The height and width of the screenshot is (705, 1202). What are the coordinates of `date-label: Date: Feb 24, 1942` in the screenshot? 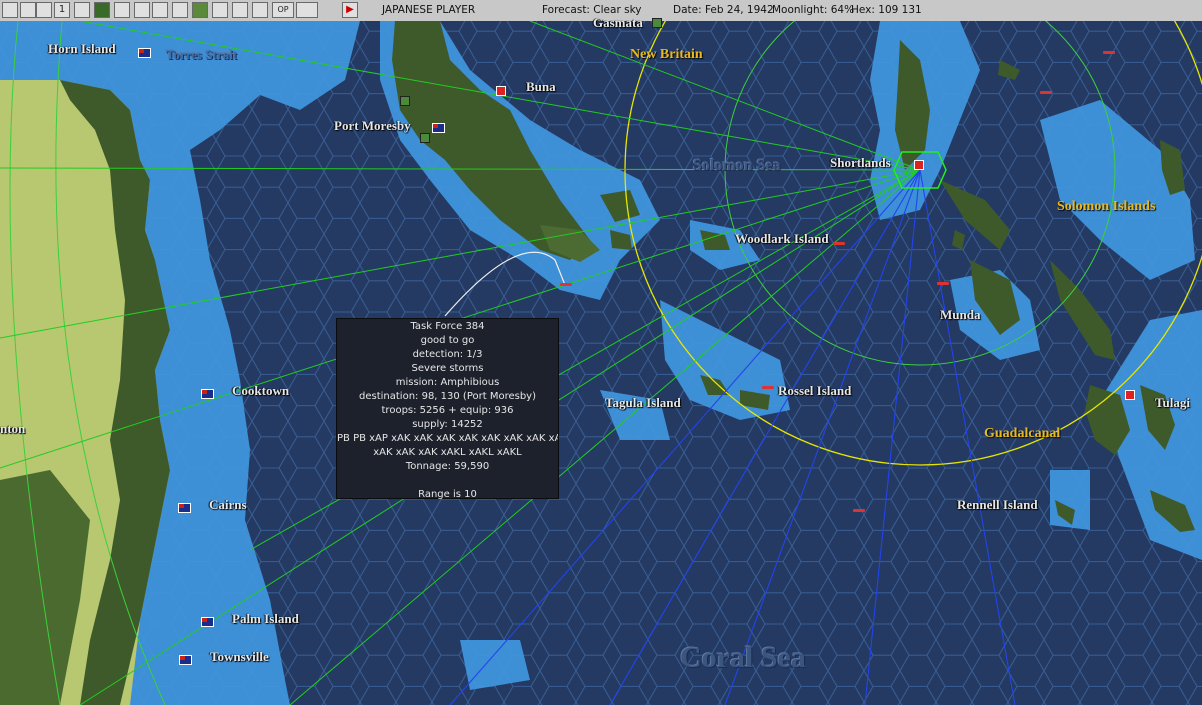 It's located at (723, 10).